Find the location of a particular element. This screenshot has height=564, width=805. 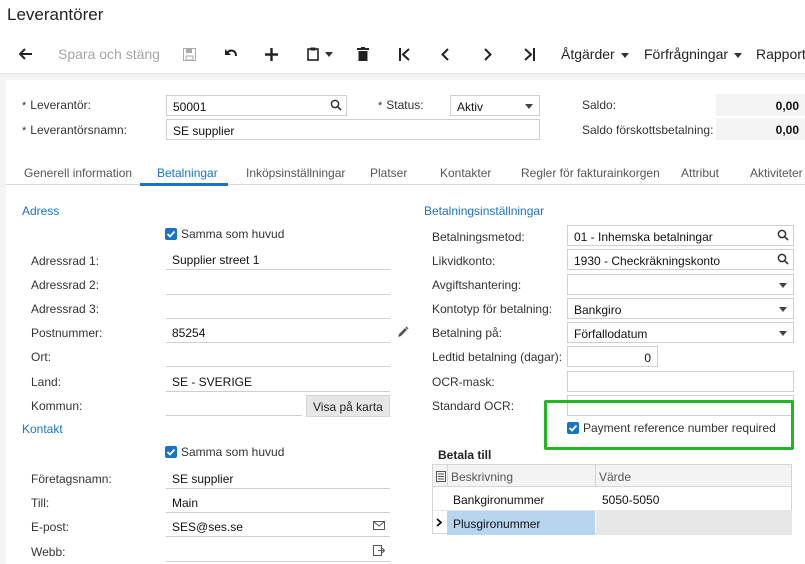

previous-record-button is located at coordinates (445, 54).